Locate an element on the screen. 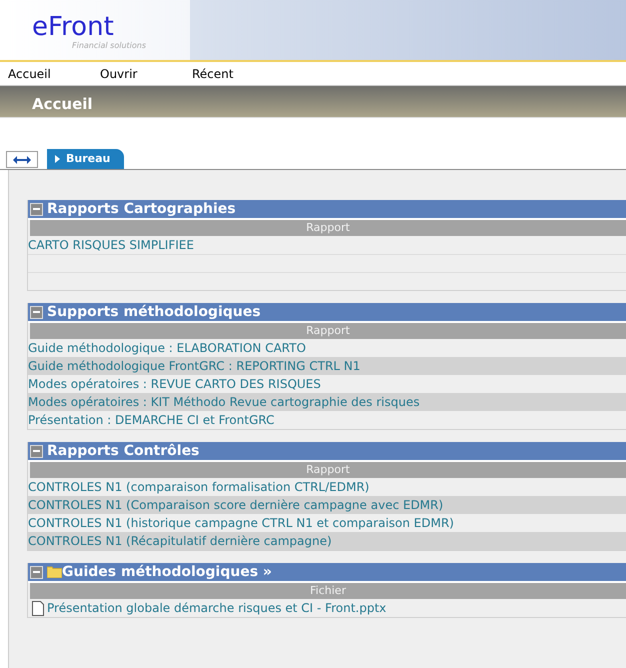  report-link: Guide méthodologique : ELABORATION CARTO is located at coordinates (167, 348).